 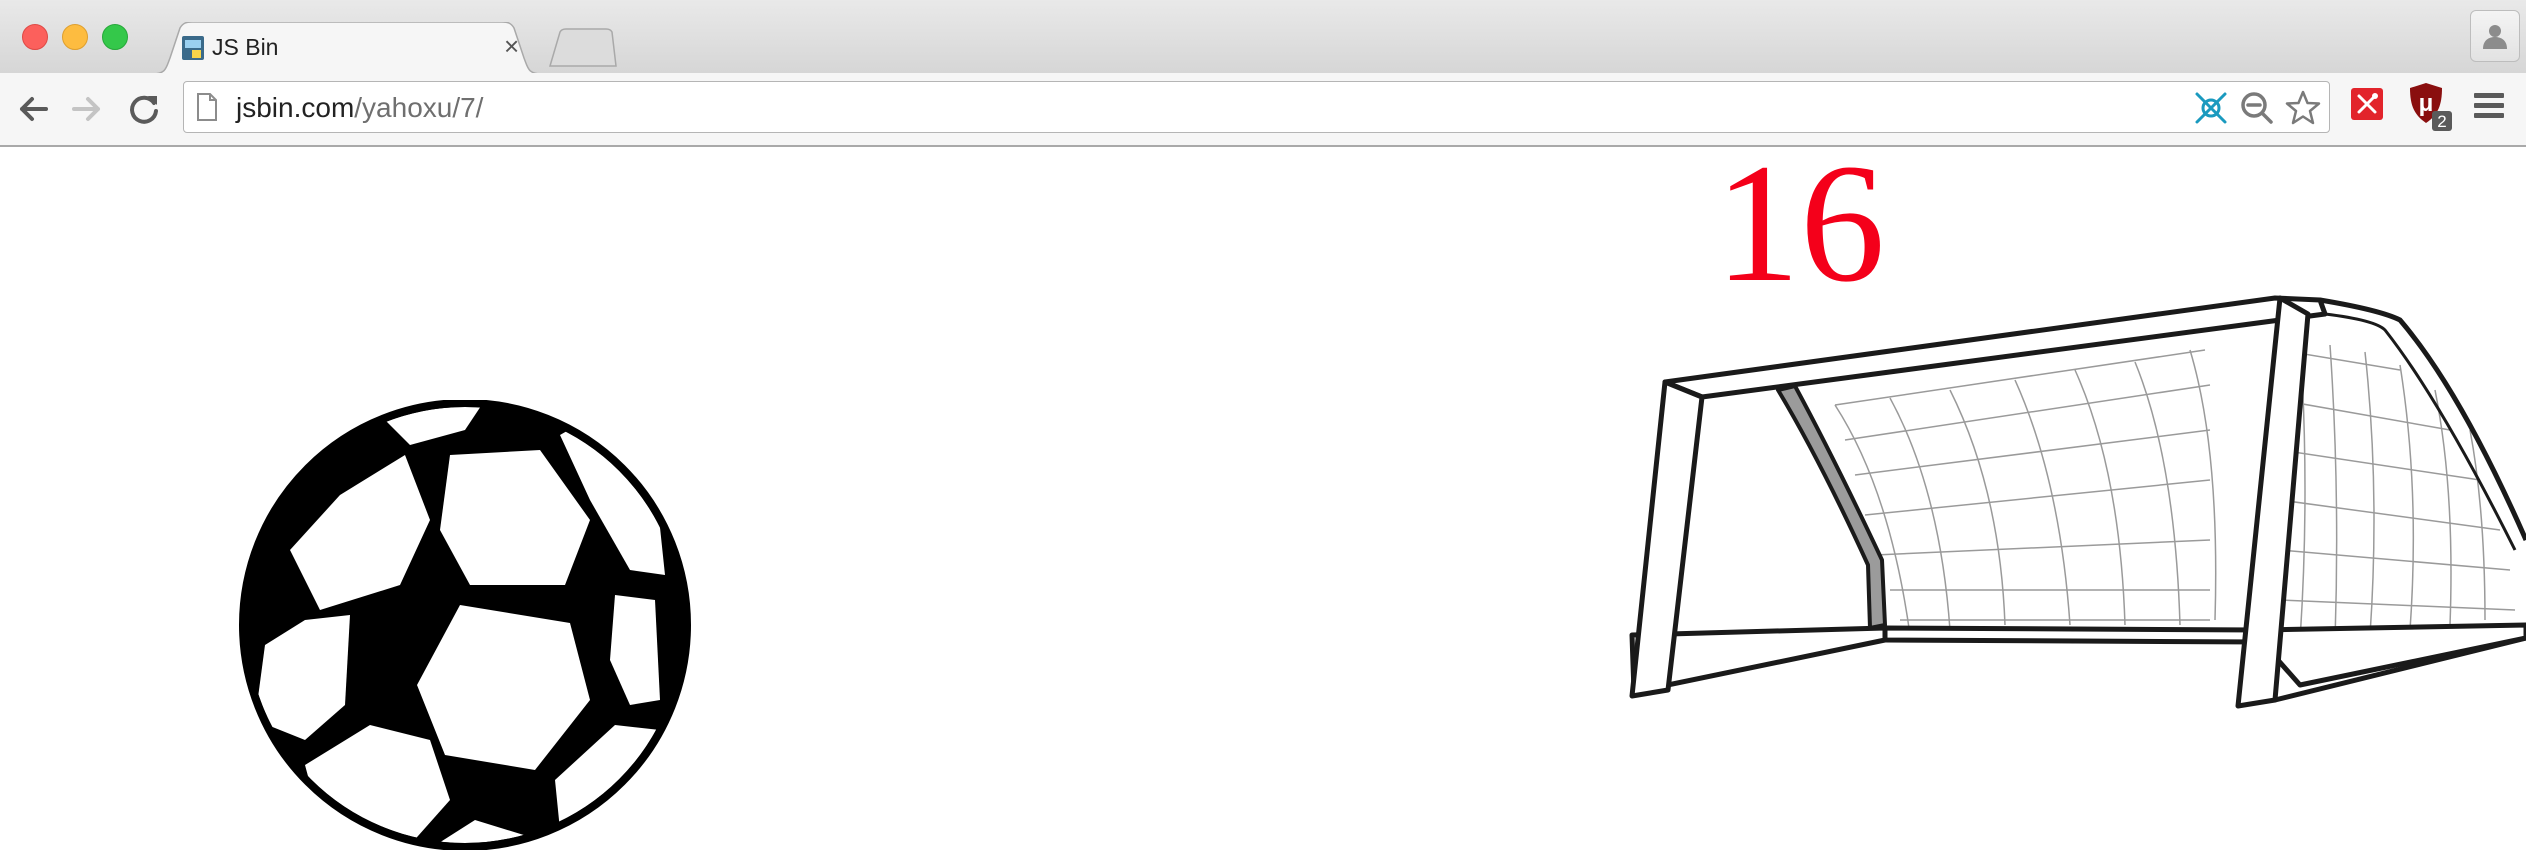 What do you see at coordinates (245, 47) in the screenshot?
I see `tab-title: JS Bin` at bounding box center [245, 47].